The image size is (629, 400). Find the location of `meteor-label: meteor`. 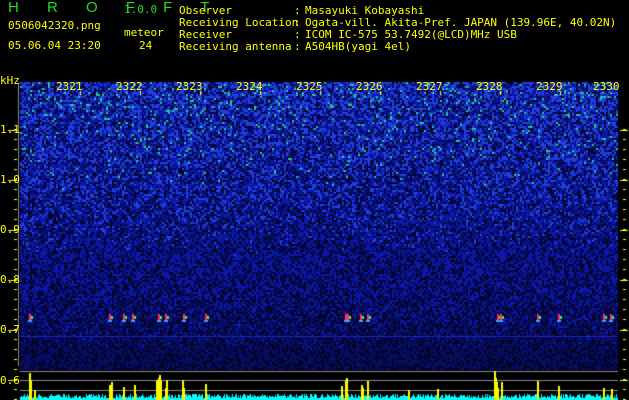

meteor-label: meteor is located at coordinates (144, 32).